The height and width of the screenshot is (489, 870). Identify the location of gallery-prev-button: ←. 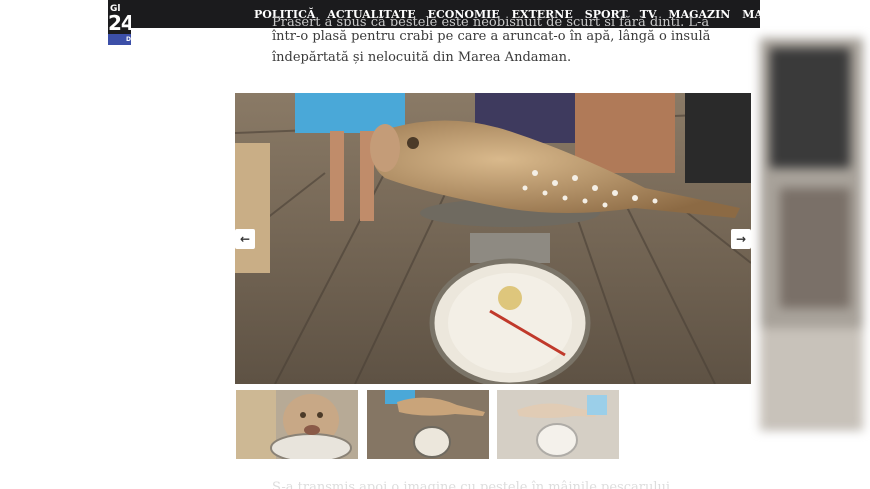
(245, 239).